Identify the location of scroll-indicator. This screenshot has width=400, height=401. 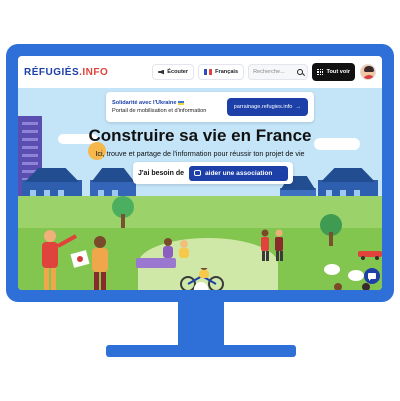
(201, 286).